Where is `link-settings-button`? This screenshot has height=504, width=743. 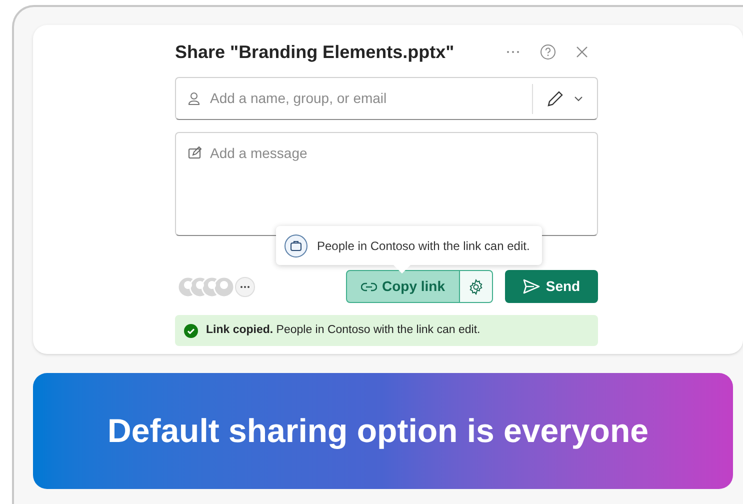
link-settings-button is located at coordinates (476, 286).